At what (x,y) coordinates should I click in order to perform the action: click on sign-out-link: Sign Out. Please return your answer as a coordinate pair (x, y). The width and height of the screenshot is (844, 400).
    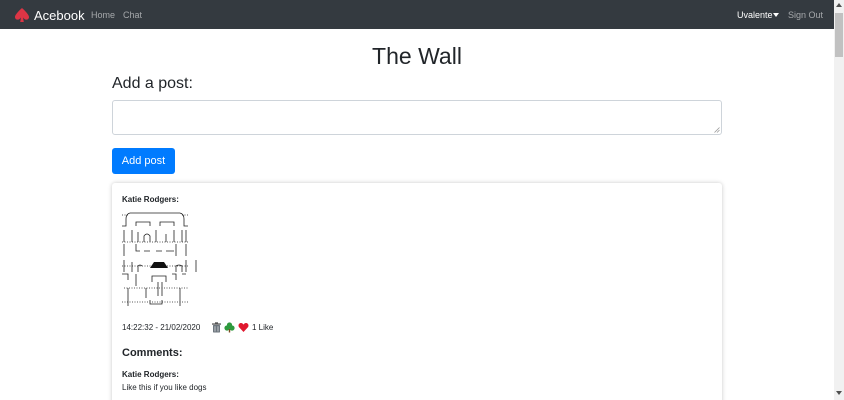
    Looking at the image, I should click on (805, 15).